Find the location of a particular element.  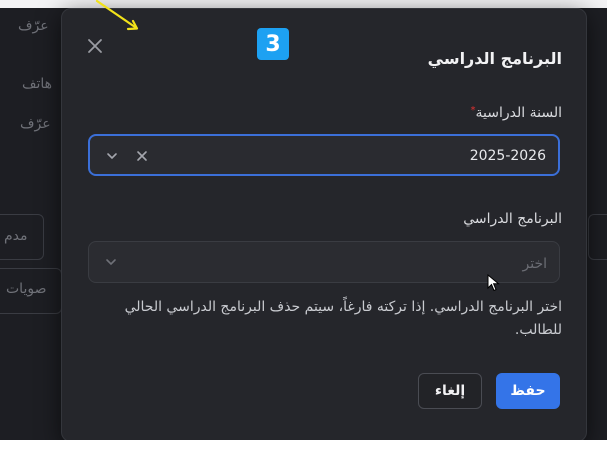

field-academic-year-label-text: السنة الدراسية is located at coordinates (518, 113).